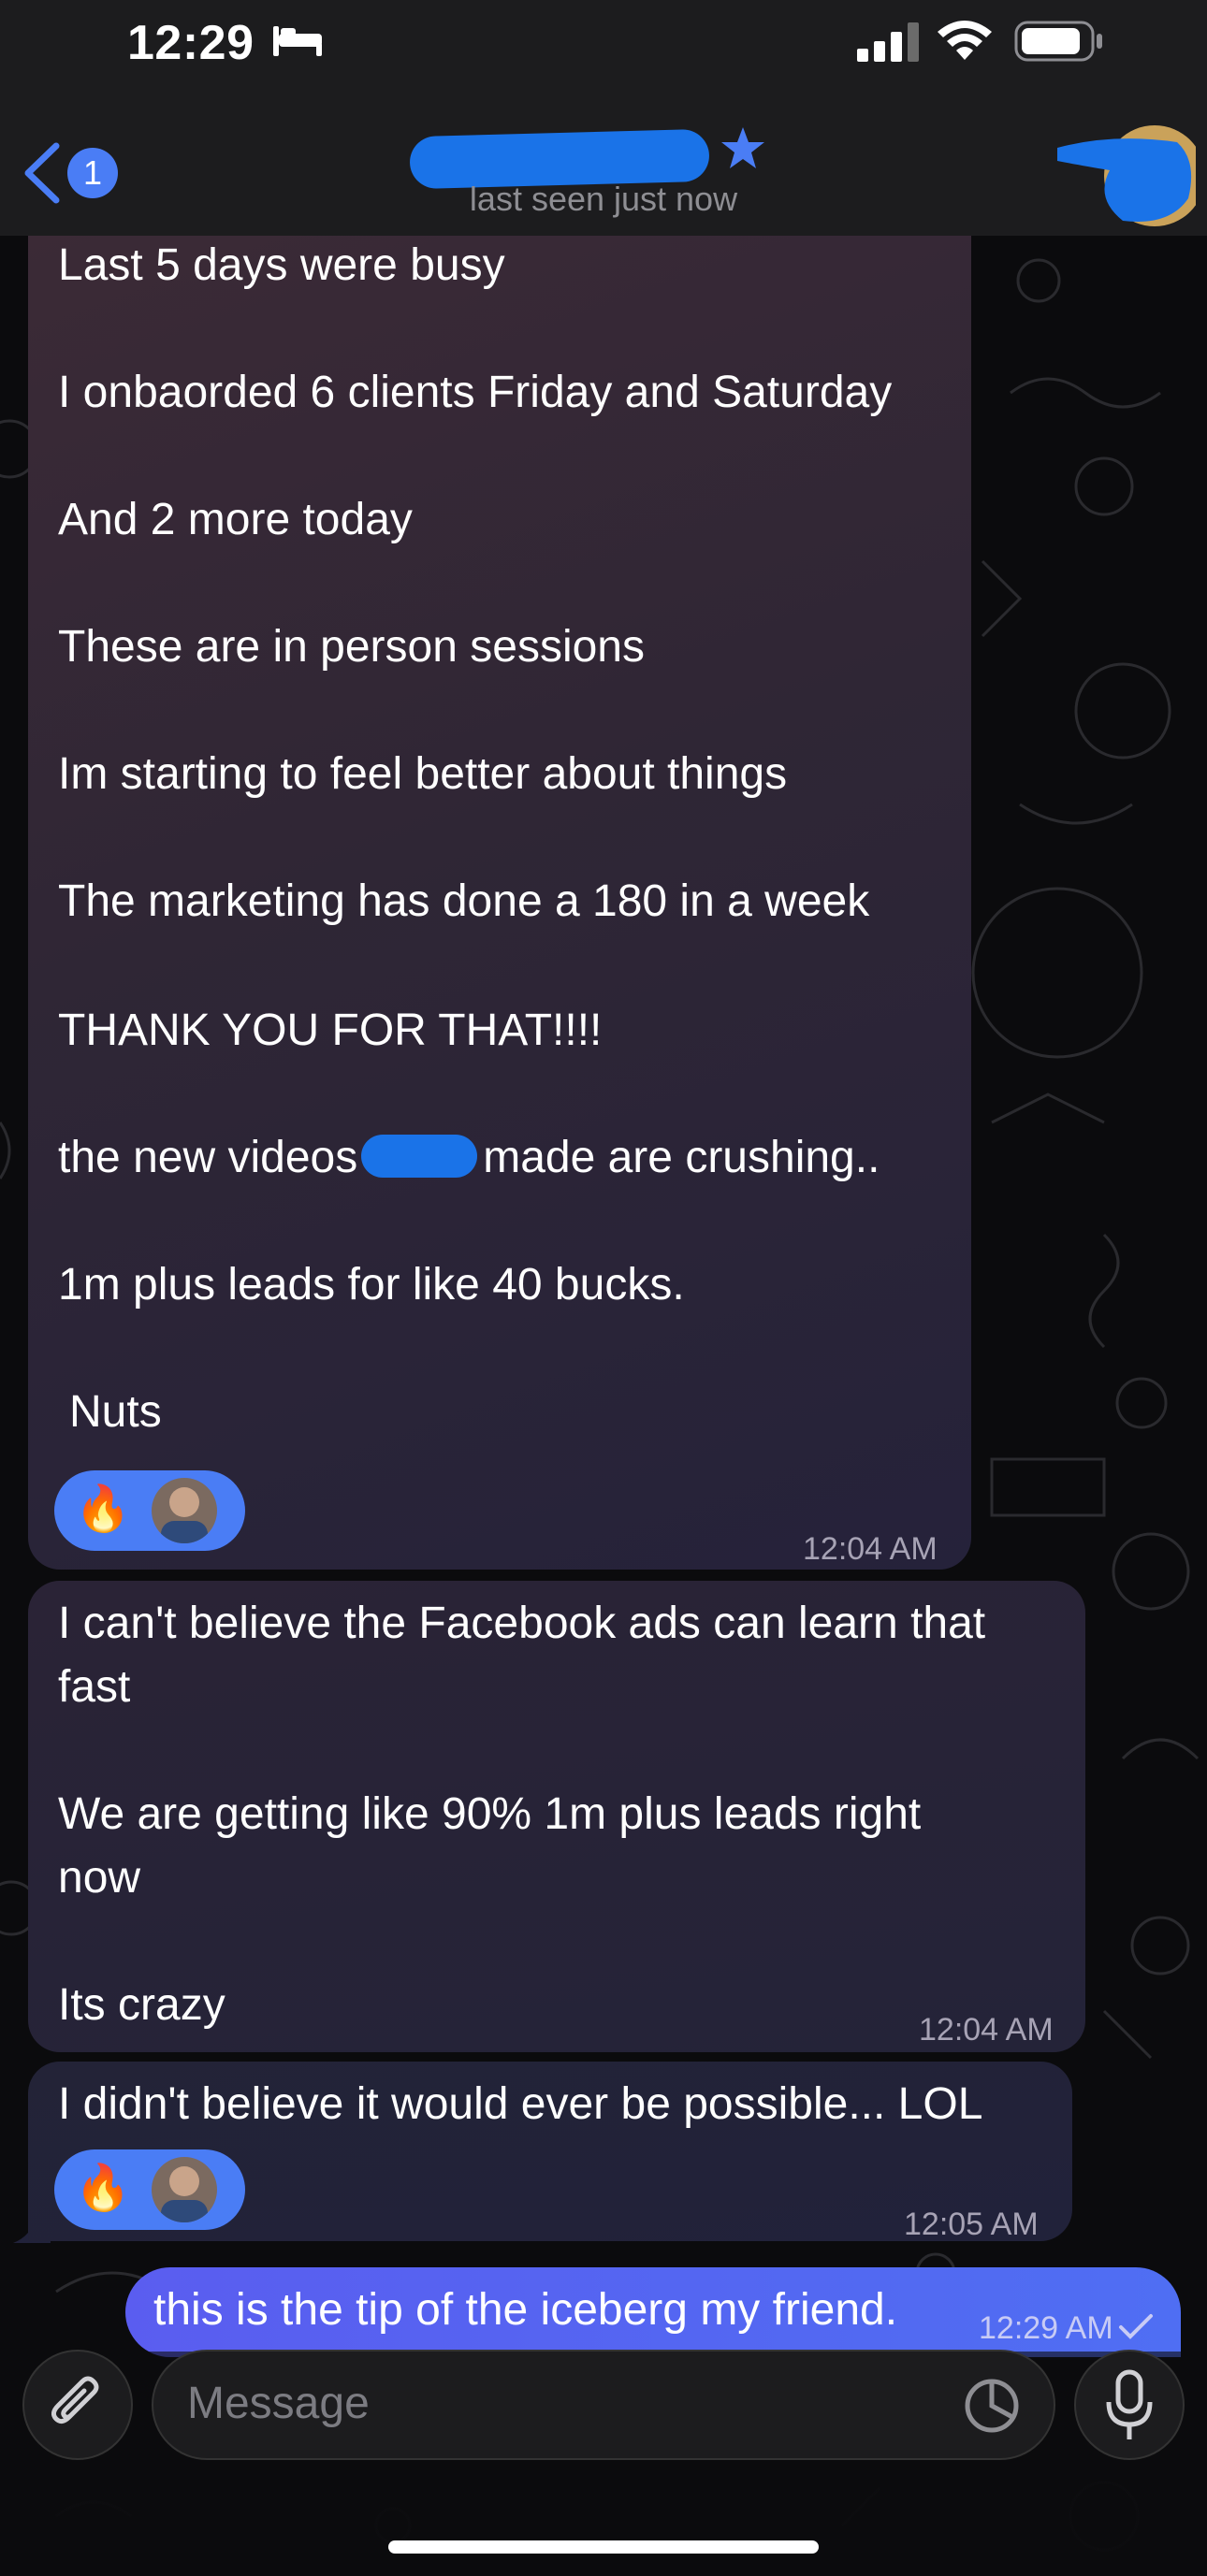 The image size is (1207, 2576). I want to click on microphone-button, so click(1129, 2405).